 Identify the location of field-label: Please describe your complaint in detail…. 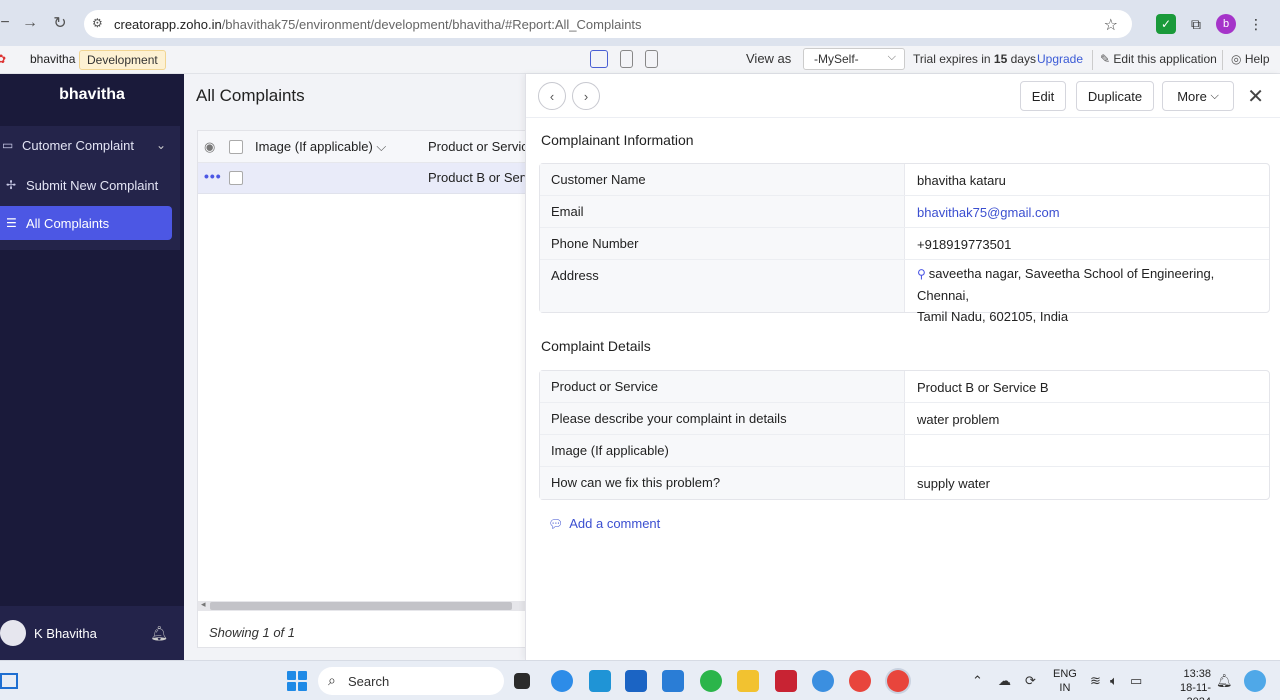
(722, 418).